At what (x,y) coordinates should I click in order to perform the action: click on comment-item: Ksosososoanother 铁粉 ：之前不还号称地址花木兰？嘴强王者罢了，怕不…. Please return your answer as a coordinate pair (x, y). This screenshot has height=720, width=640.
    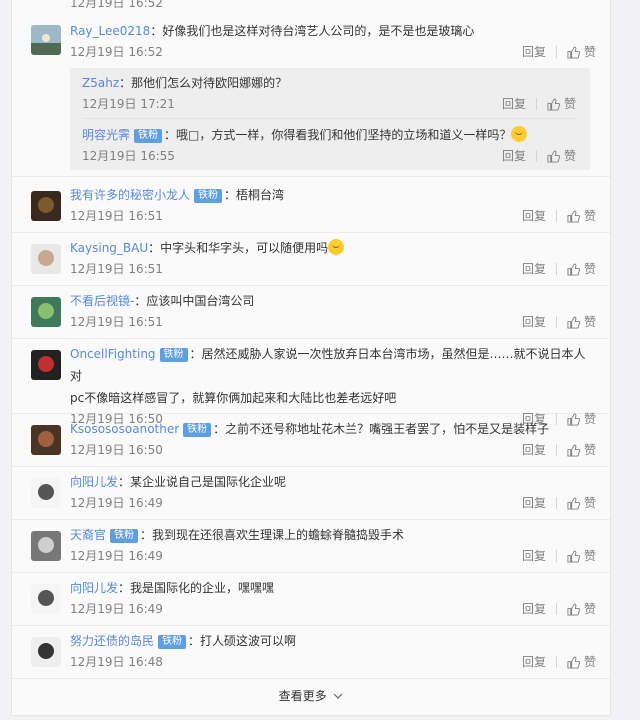
    Looking at the image, I should click on (311, 440).